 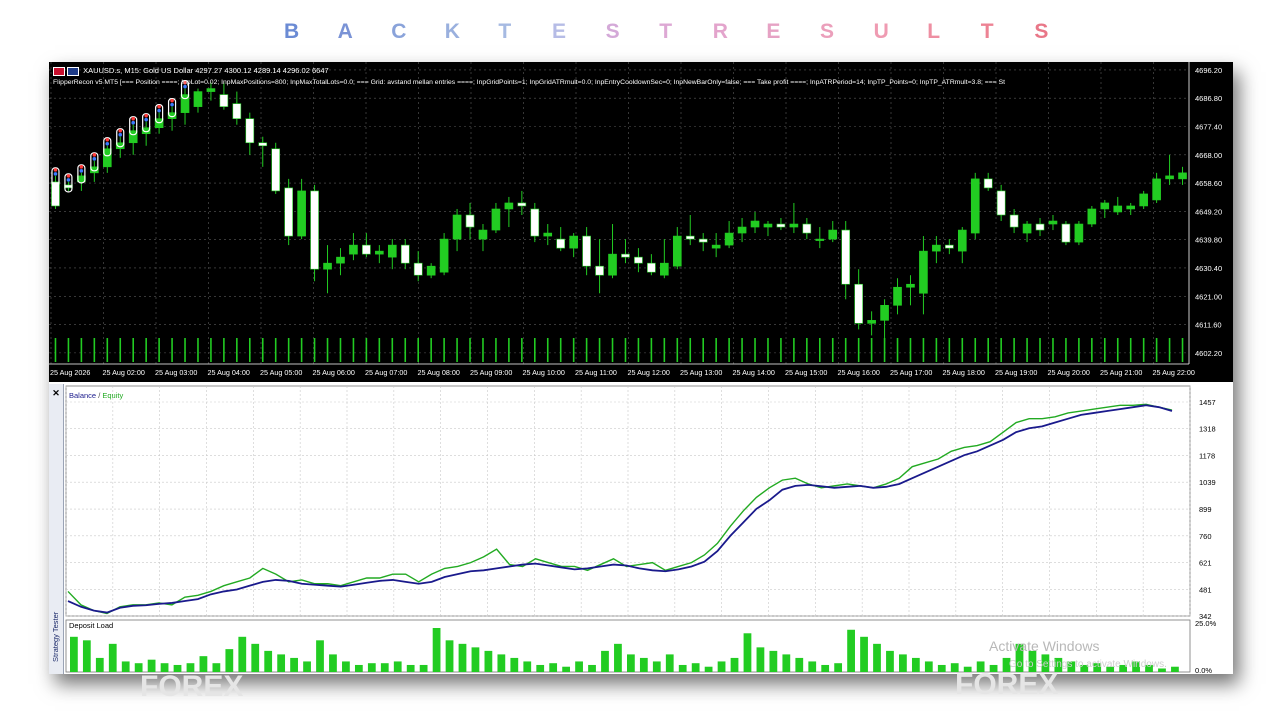 I want to click on price-axis-label: 4602.20, so click(x=1208, y=353).